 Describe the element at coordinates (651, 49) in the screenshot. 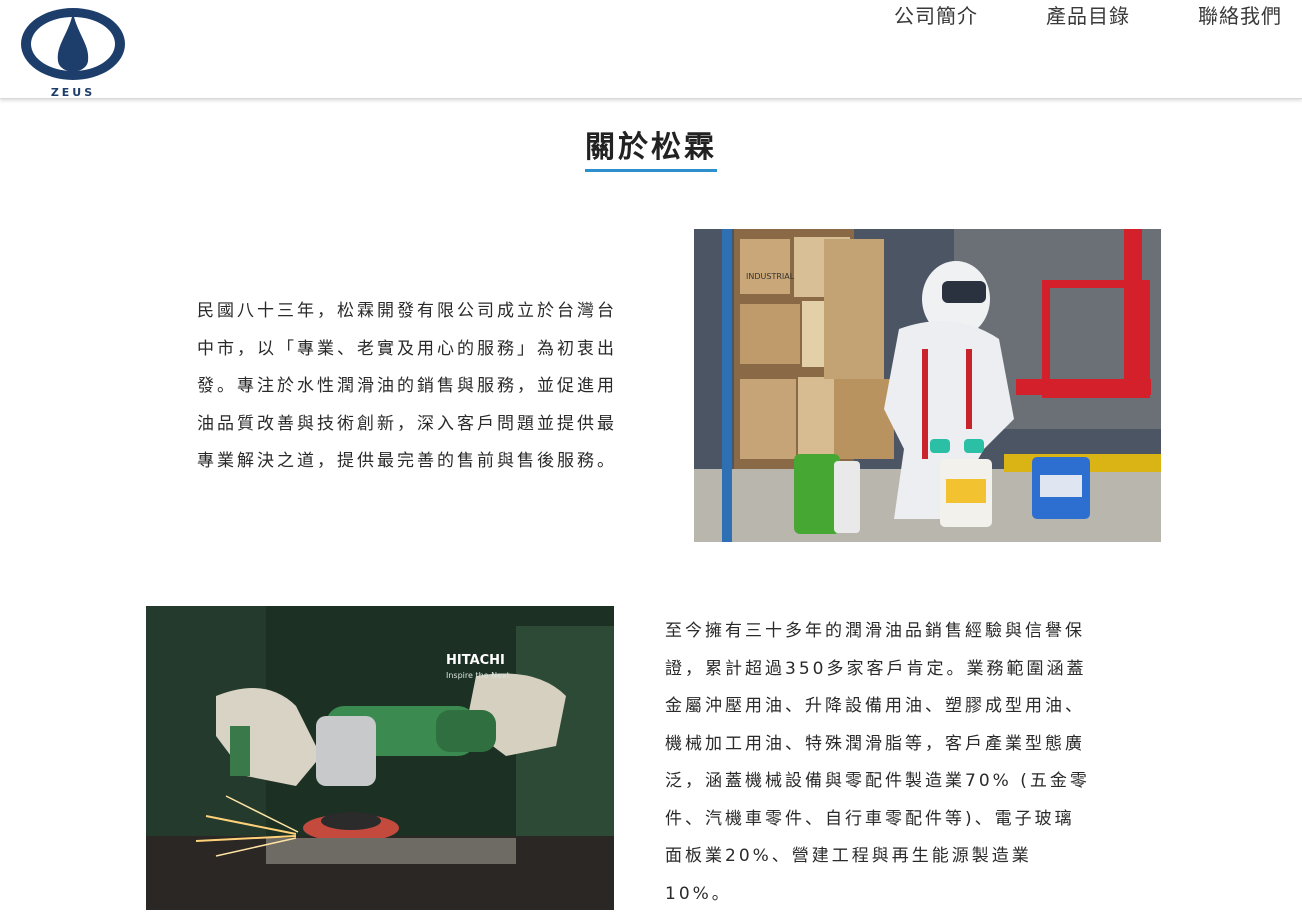

I see `site-header: ZEUS 公司簡介 產品目錄 聯絡我們` at that location.